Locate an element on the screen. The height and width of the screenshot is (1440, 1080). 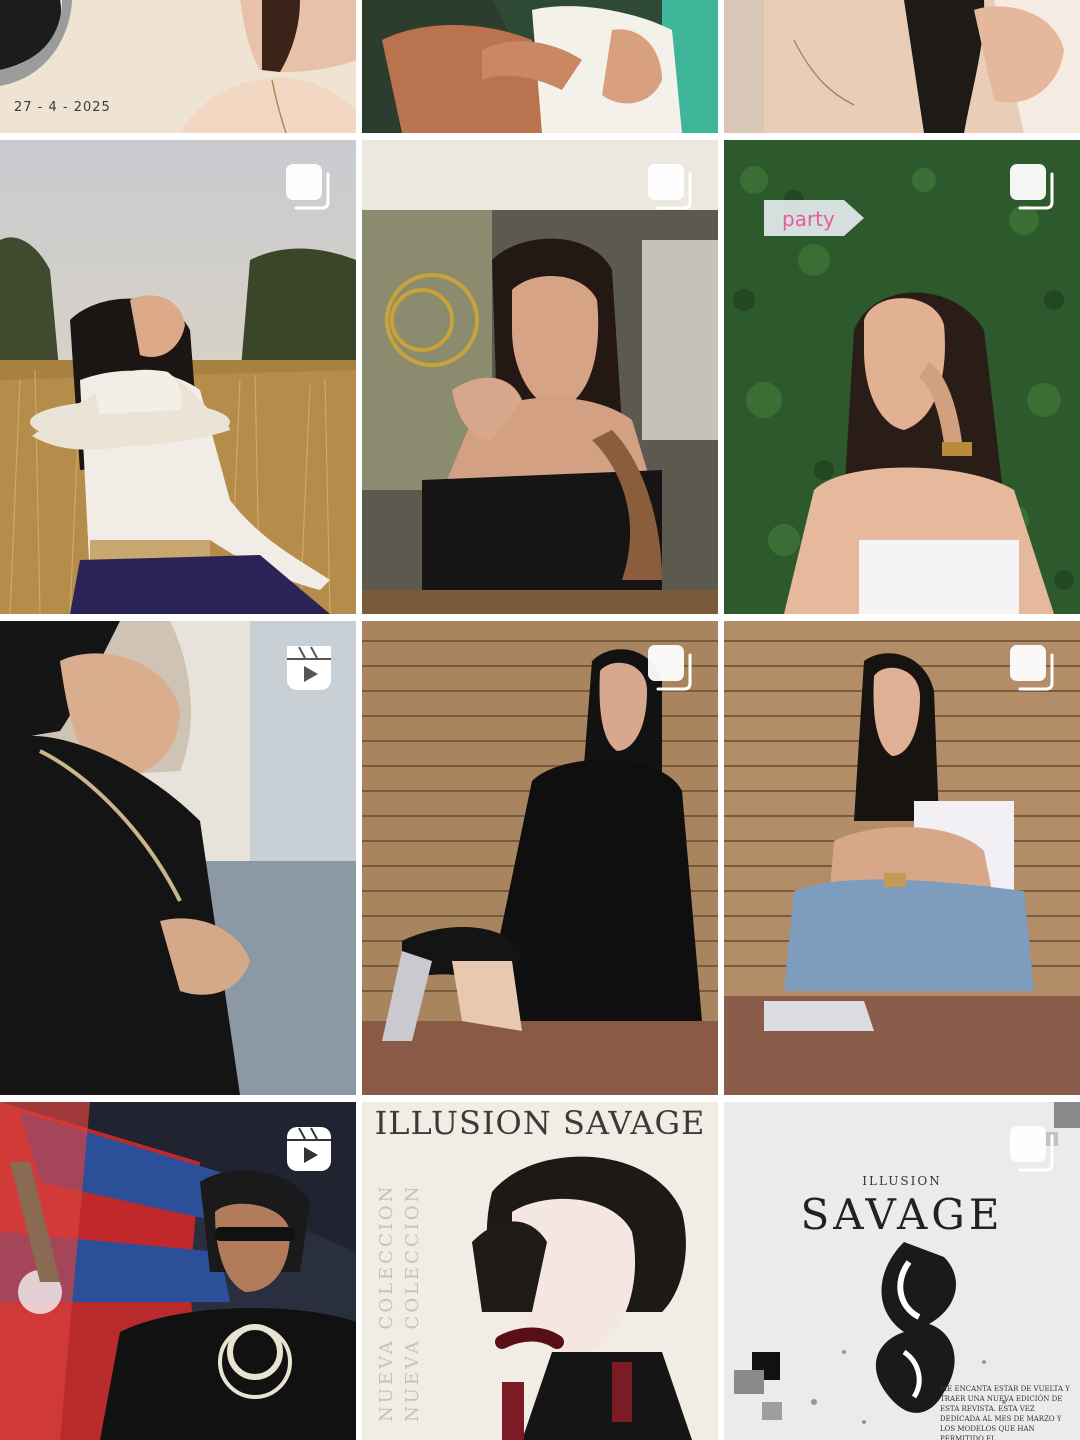
post-tile-1: 27 - 4 - 2025 is located at coordinates (178, 66).